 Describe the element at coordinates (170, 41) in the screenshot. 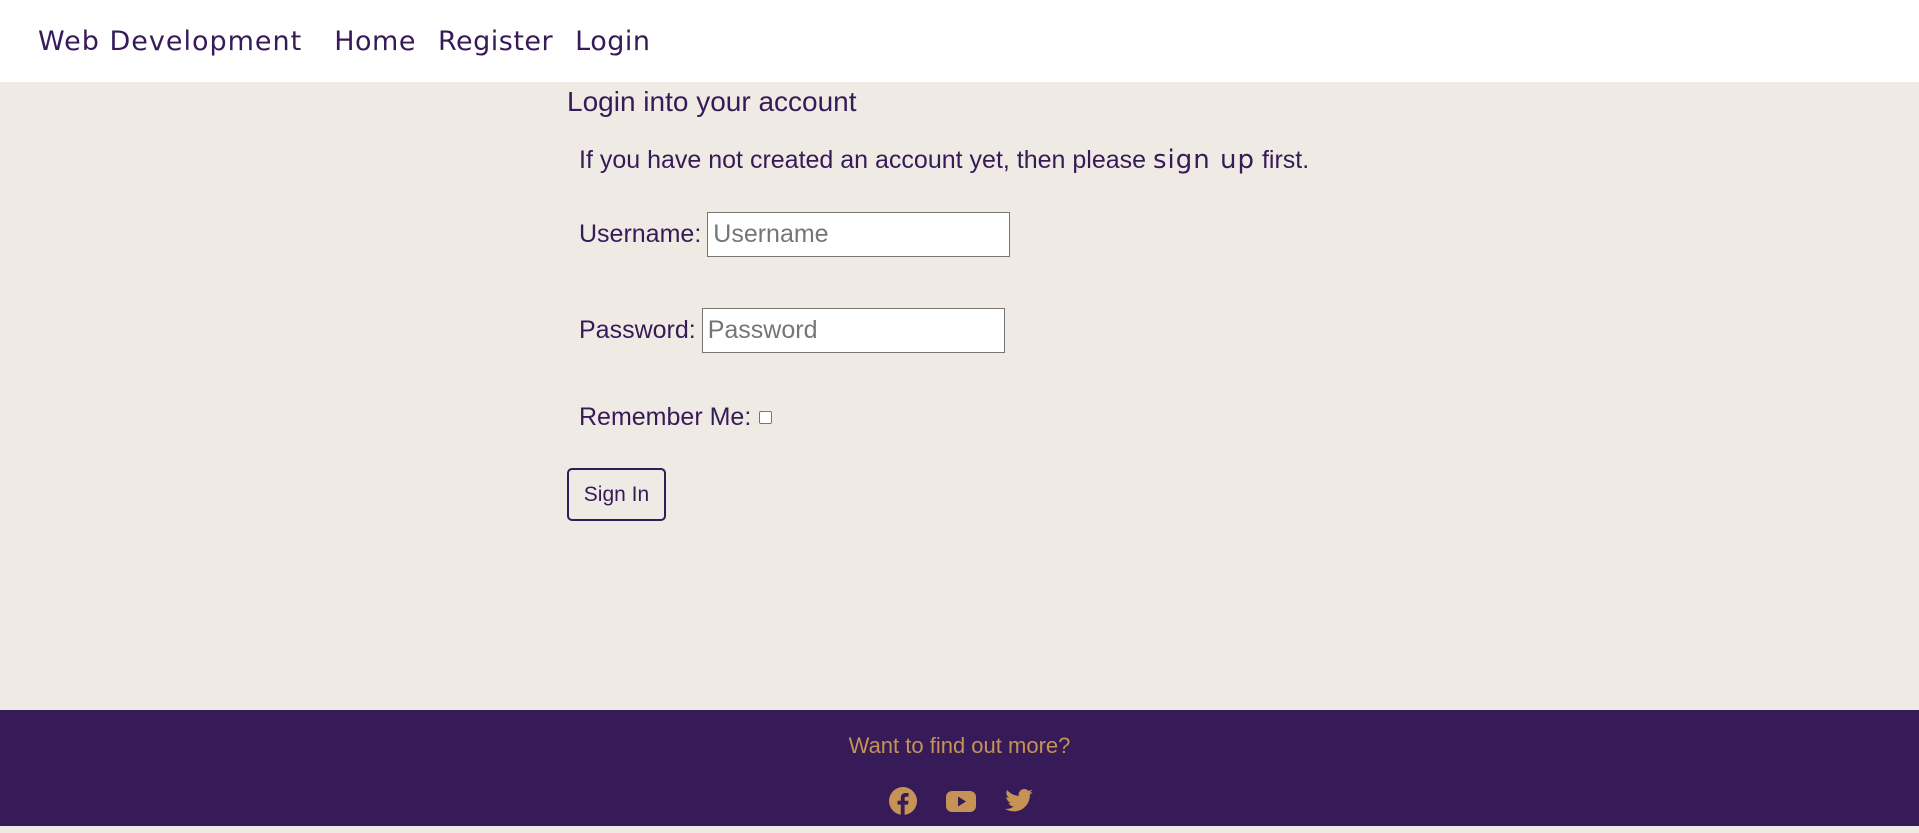

I see `brand-link: Web Development` at that location.